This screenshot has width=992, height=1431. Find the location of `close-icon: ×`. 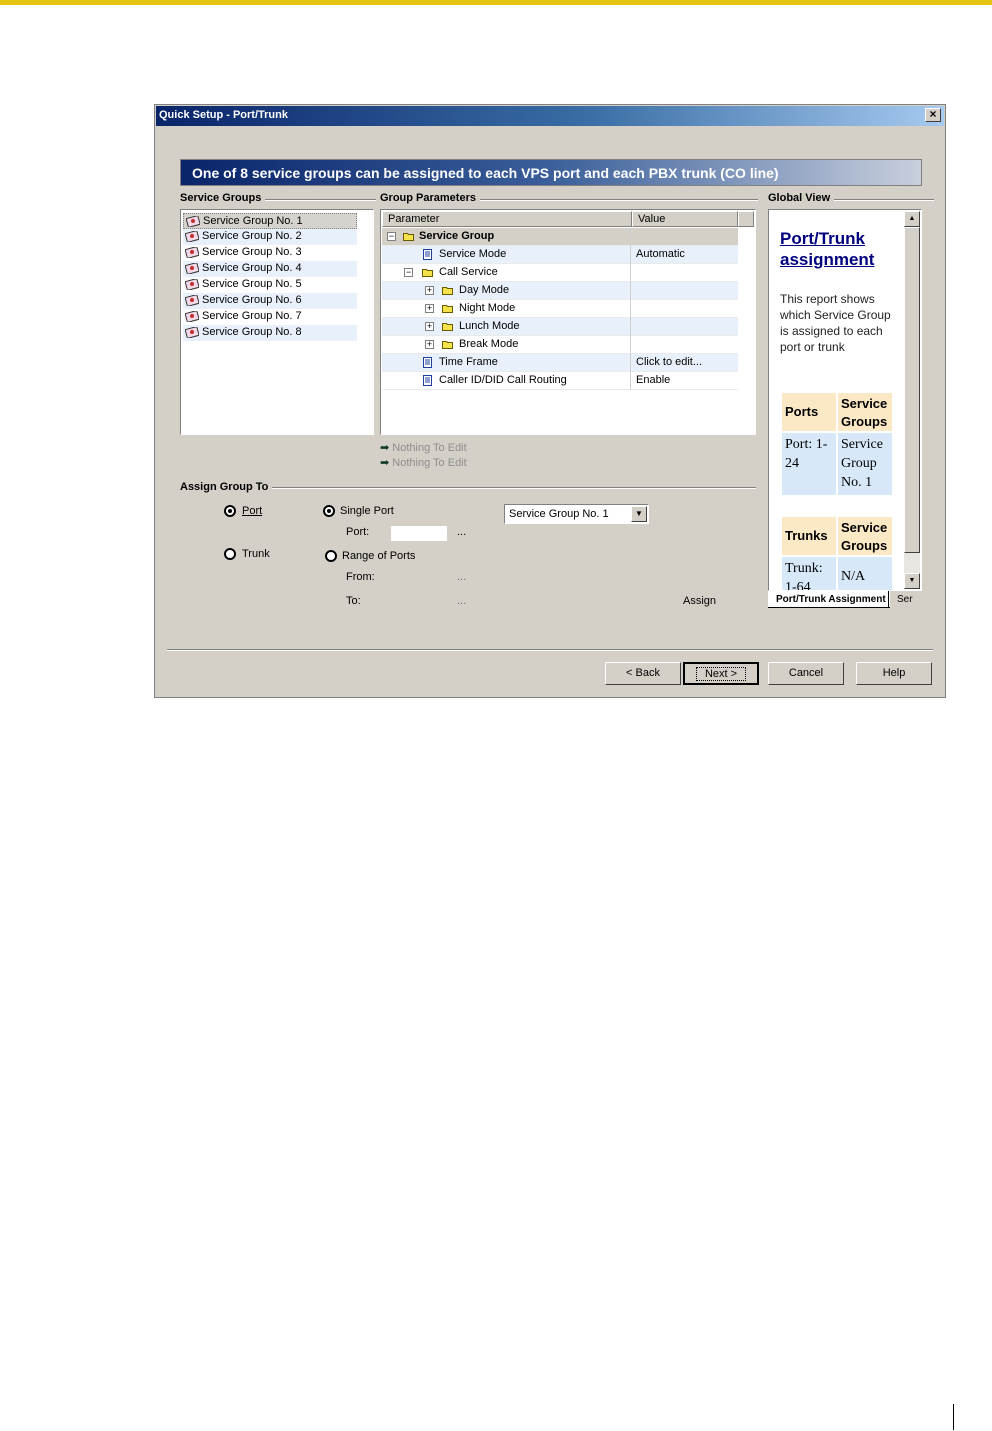

close-icon: × is located at coordinates (933, 115).